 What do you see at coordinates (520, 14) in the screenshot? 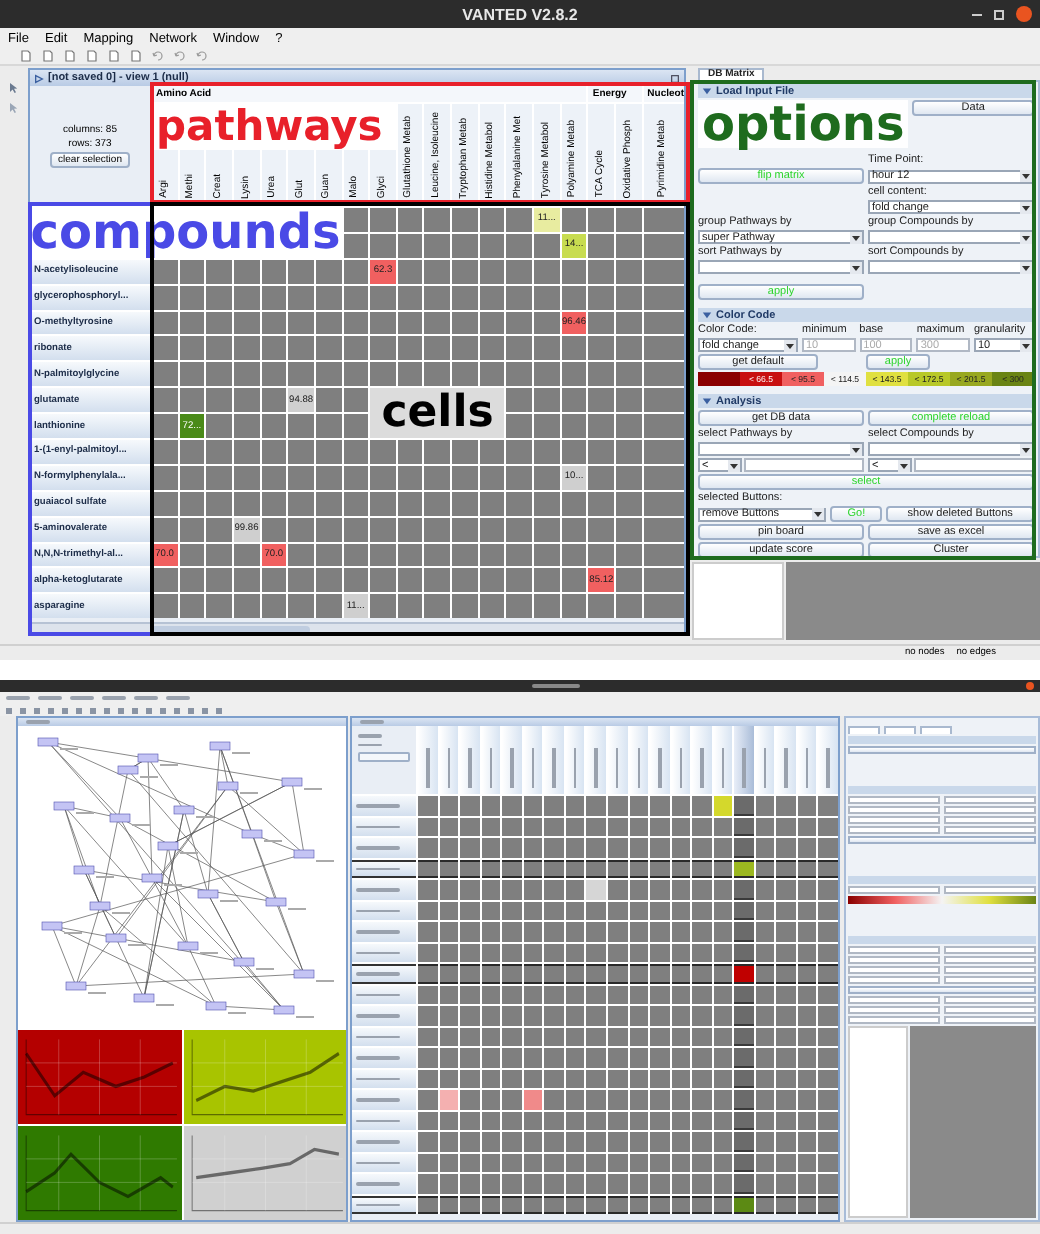
I see `window-title: VANTED V2.8.2` at bounding box center [520, 14].